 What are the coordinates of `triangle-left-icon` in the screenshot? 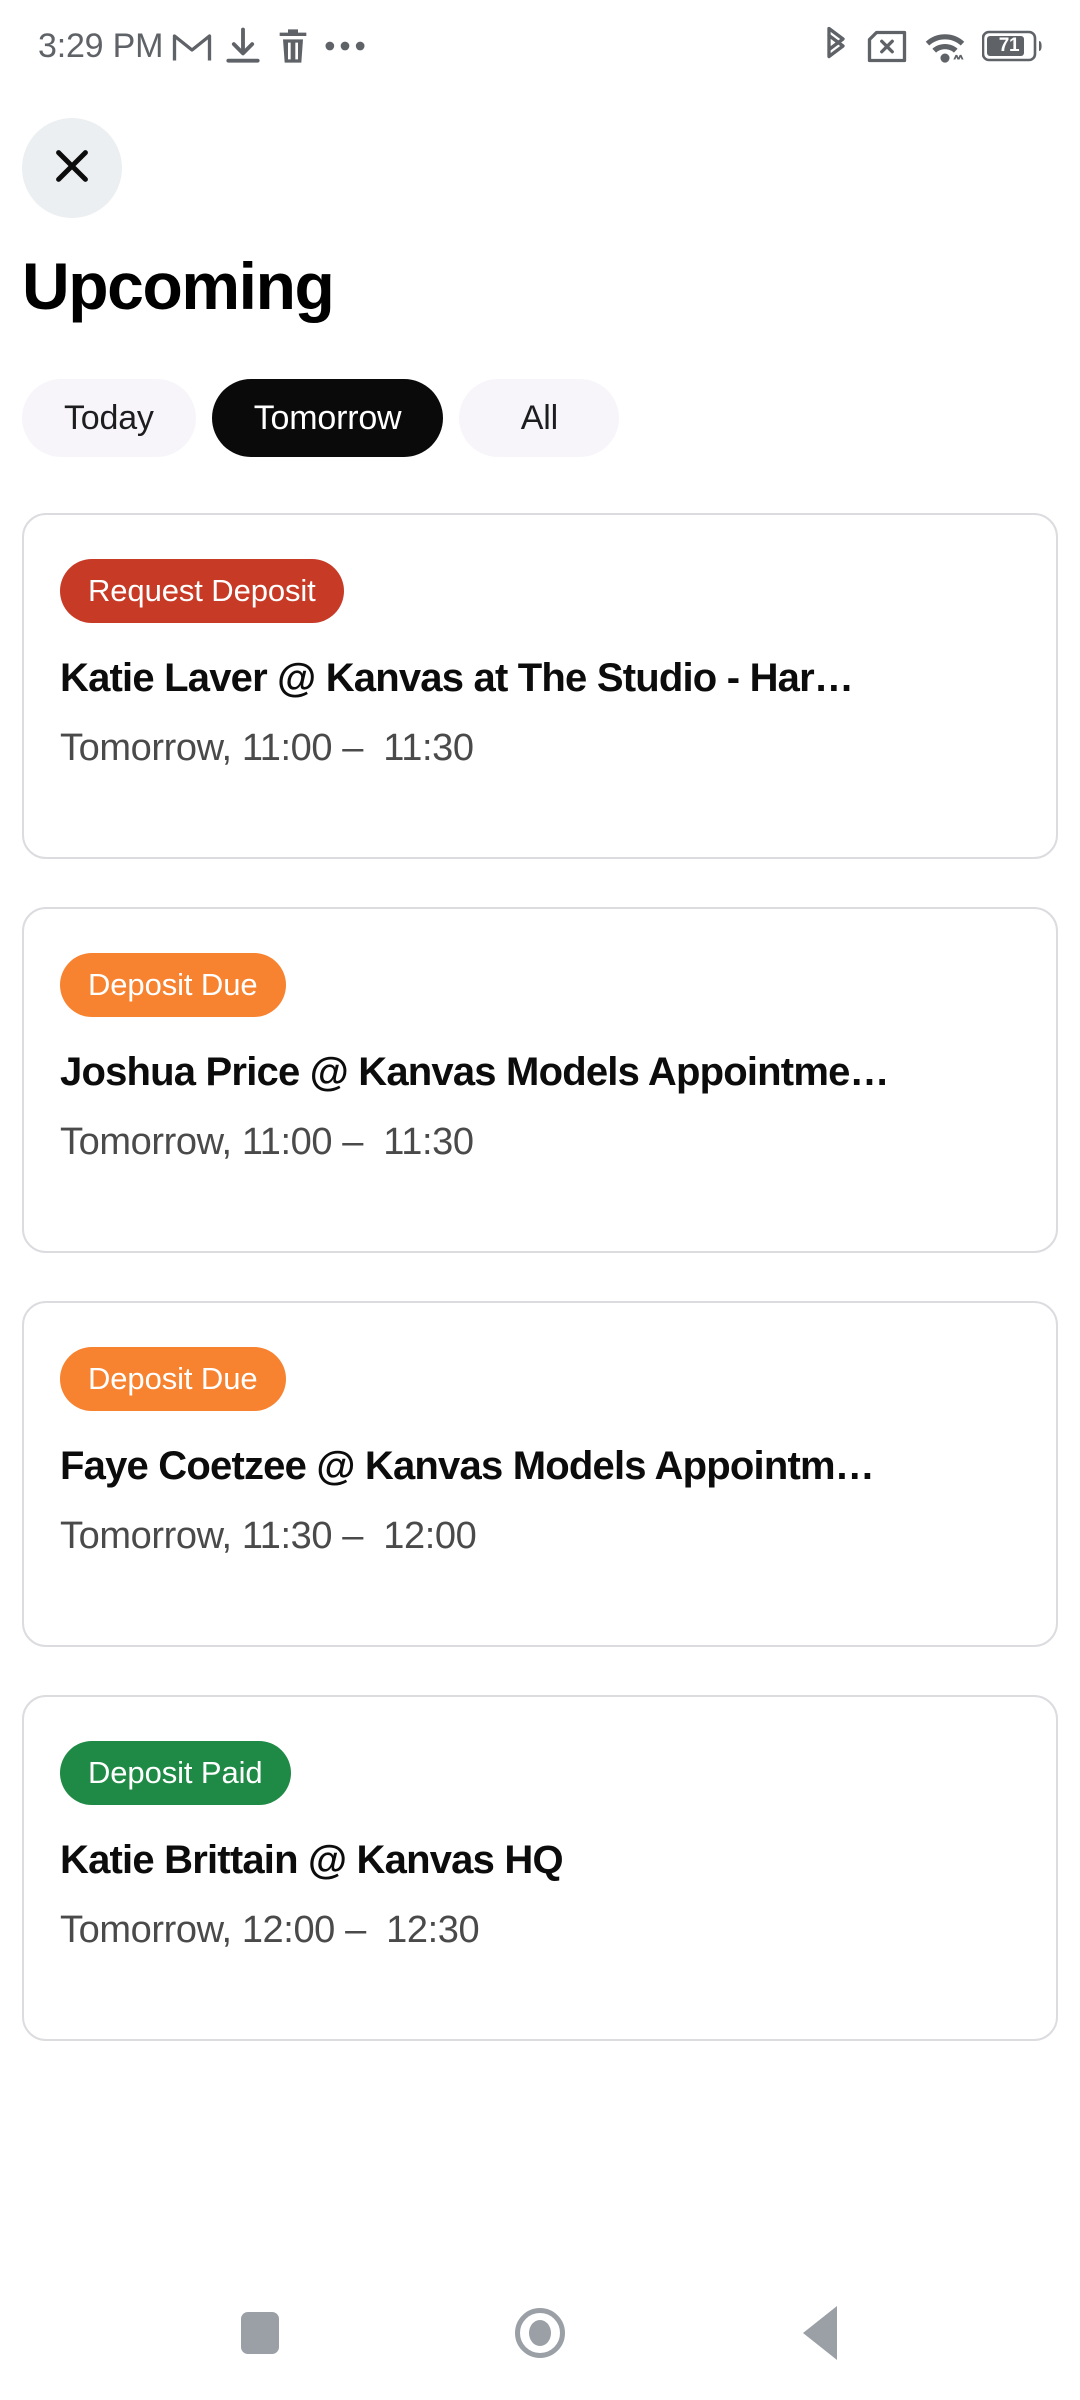 It's located at (820, 2332).